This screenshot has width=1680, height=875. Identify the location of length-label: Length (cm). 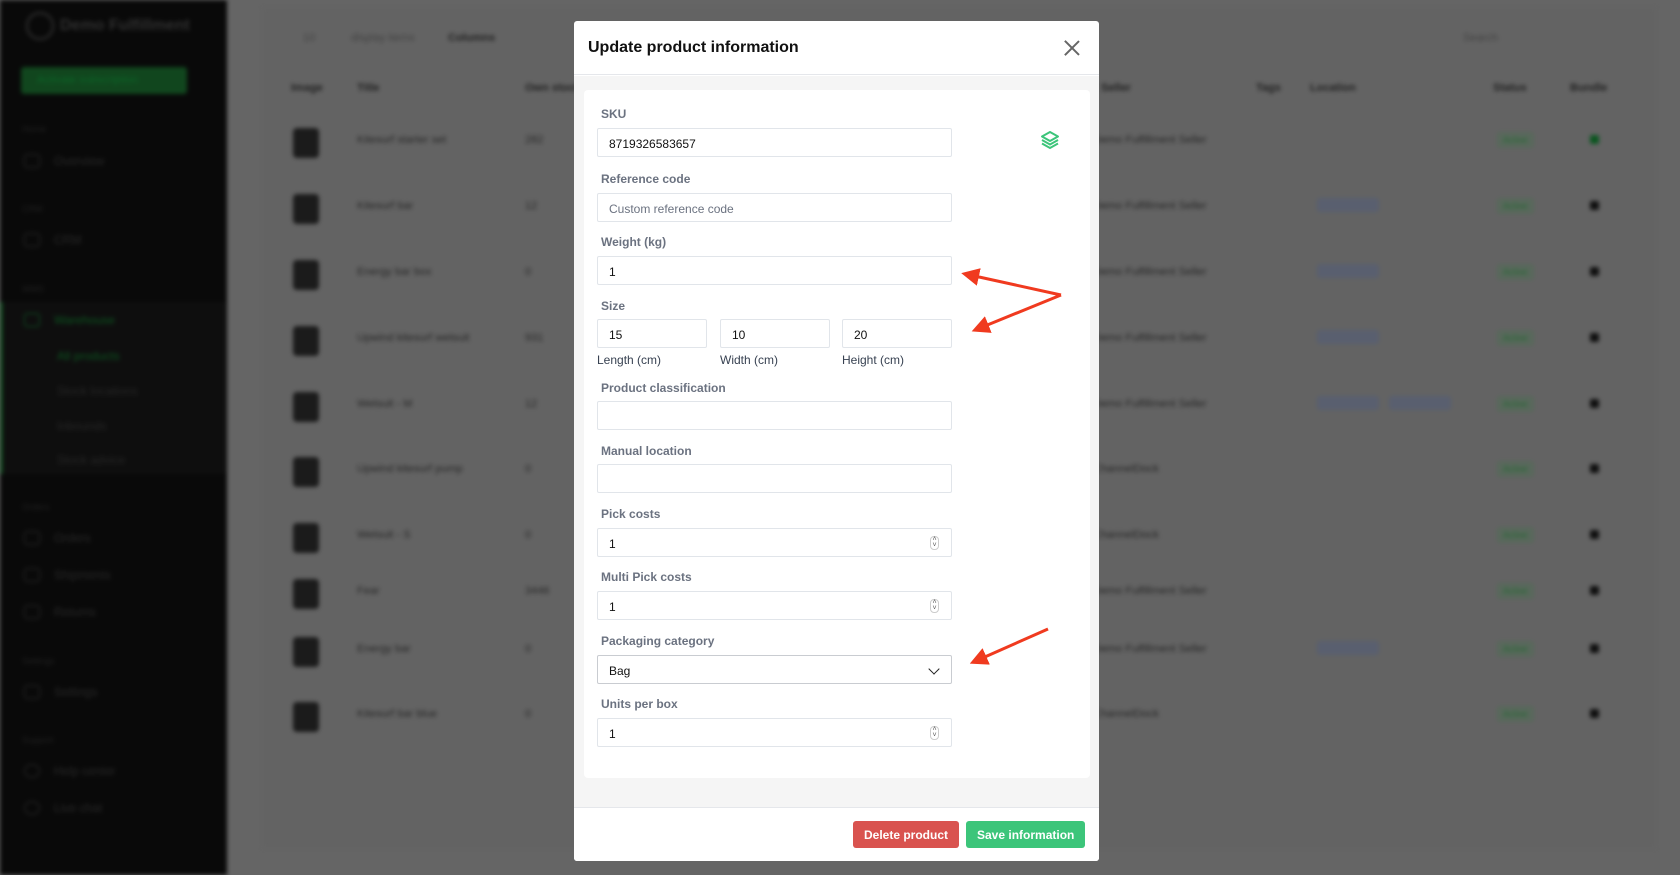
(629, 360).